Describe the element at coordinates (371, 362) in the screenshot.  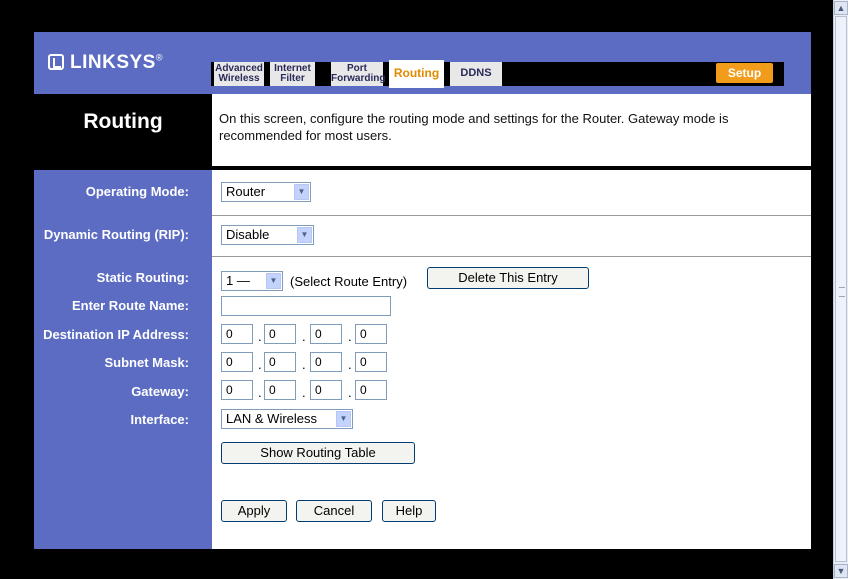
I see `subnet-mask-octet-4: 0` at that location.